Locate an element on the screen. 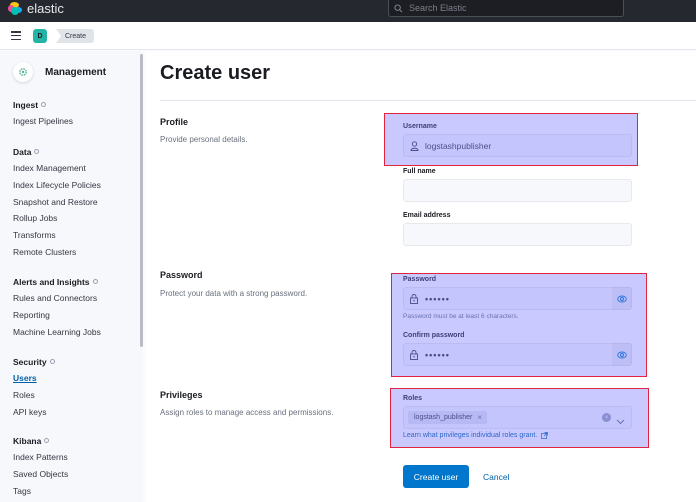  page-title: Create user is located at coordinates (215, 73).